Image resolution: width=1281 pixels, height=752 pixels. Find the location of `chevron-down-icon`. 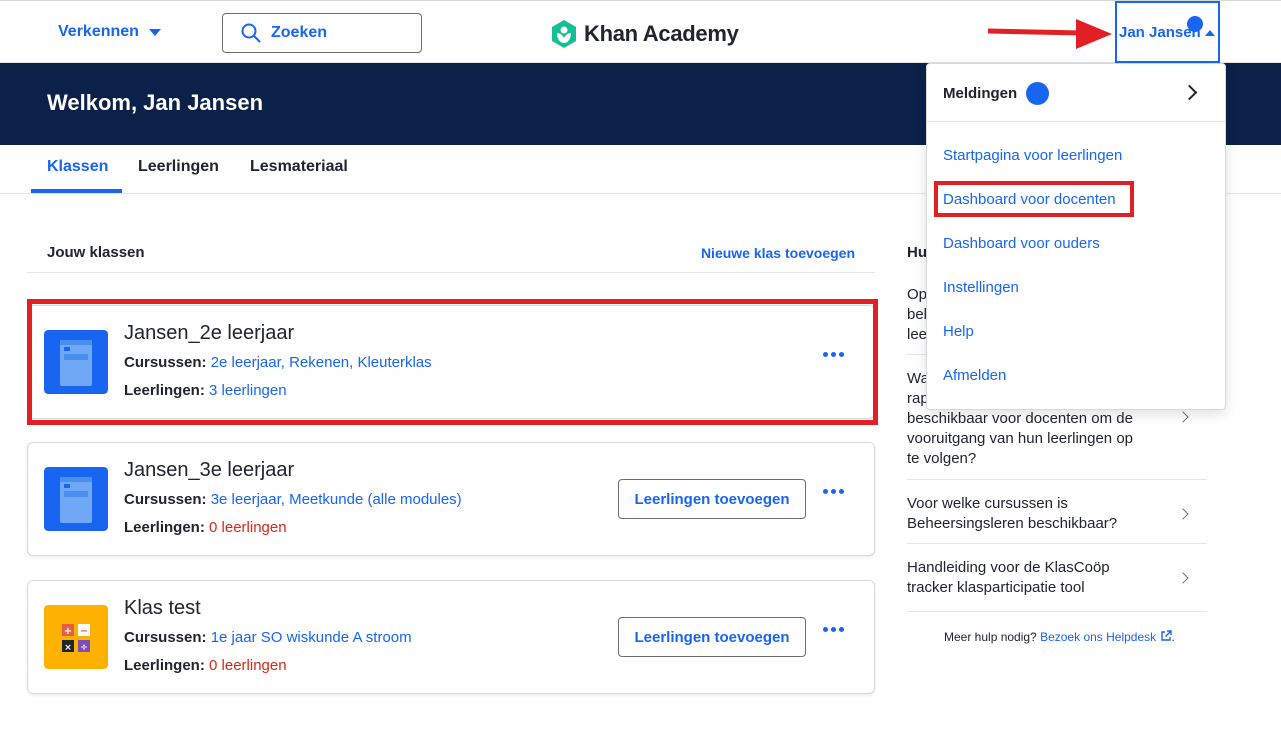

chevron-down-icon is located at coordinates (154, 32).